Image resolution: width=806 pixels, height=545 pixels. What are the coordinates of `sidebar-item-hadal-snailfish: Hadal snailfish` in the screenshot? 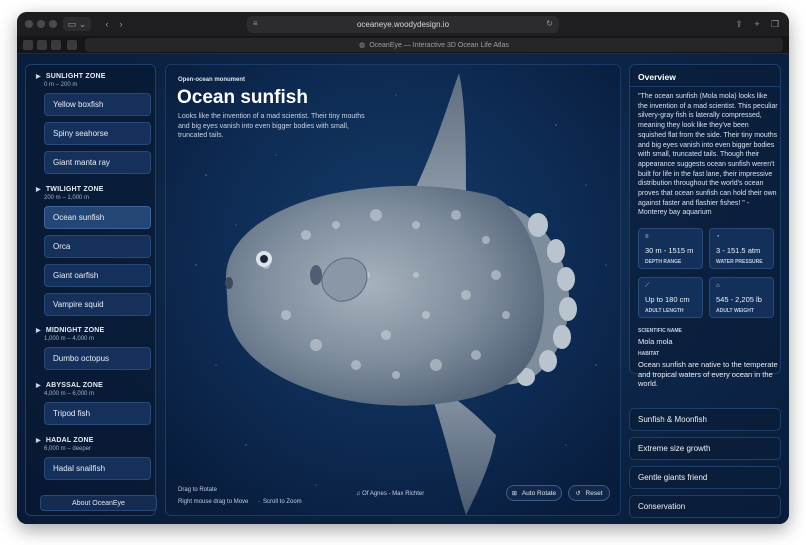 It's located at (97, 468).